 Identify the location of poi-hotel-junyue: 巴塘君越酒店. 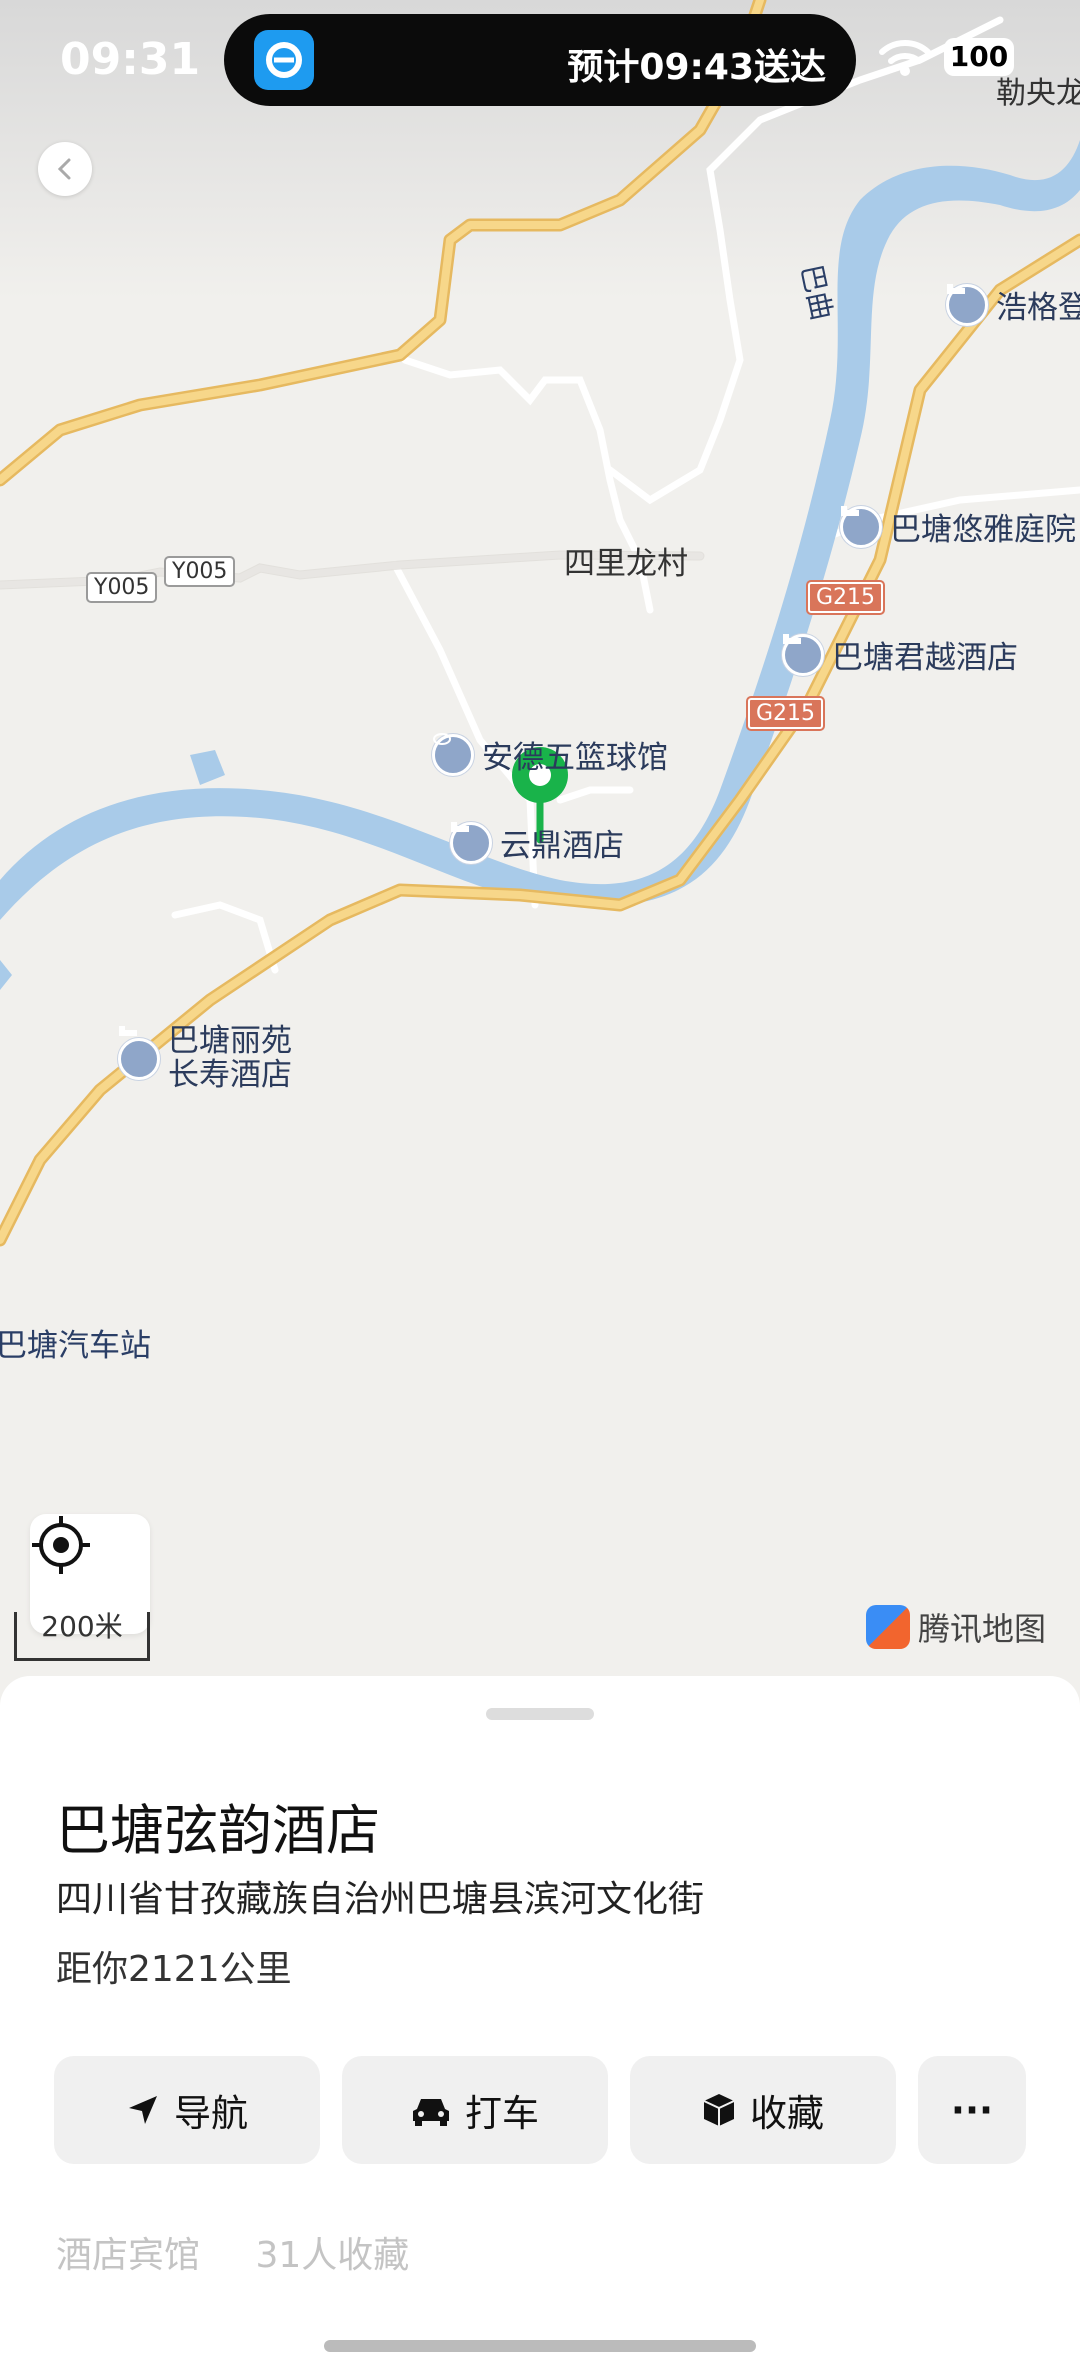
(900, 654).